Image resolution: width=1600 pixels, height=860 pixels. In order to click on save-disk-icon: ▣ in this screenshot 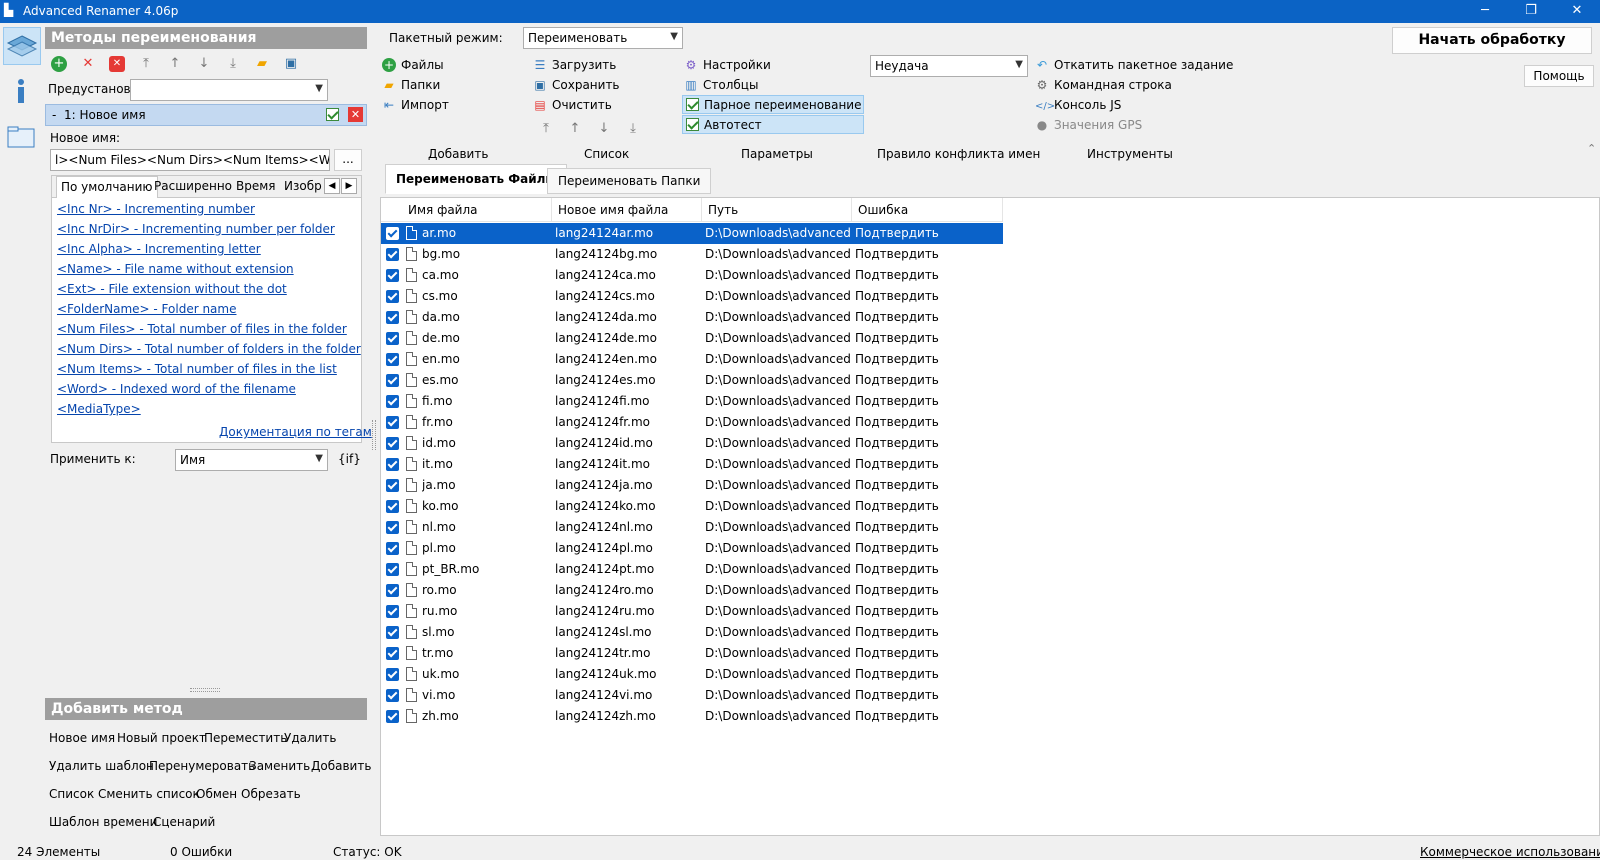, I will do `click(291, 64)`.